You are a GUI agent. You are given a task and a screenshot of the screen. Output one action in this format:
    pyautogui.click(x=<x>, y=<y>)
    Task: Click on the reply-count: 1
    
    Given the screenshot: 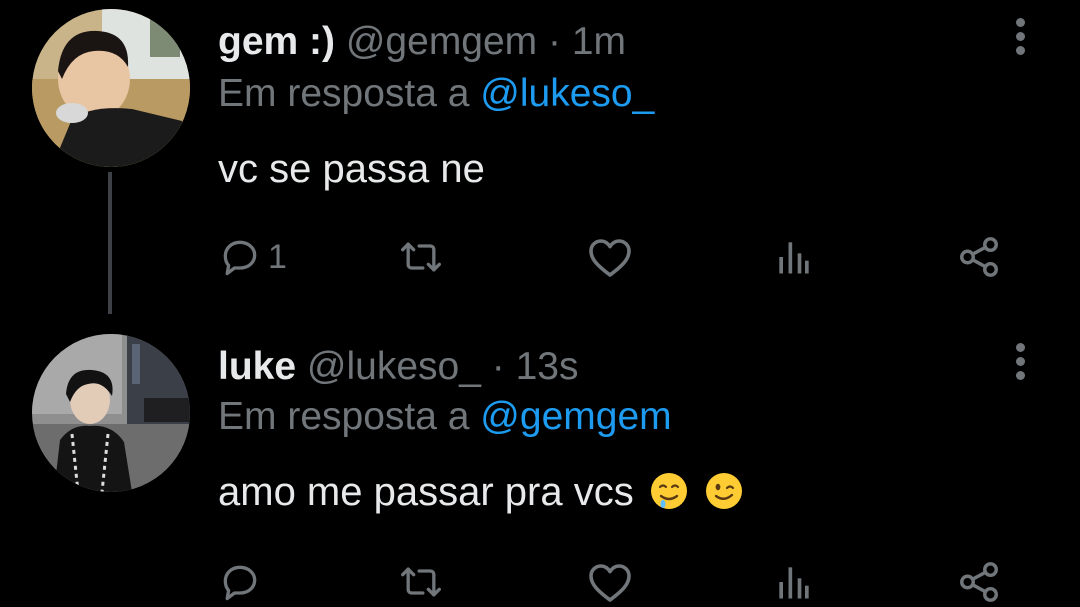 What is the action you would take?
    pyautogui.click(x=277, y=256)
    